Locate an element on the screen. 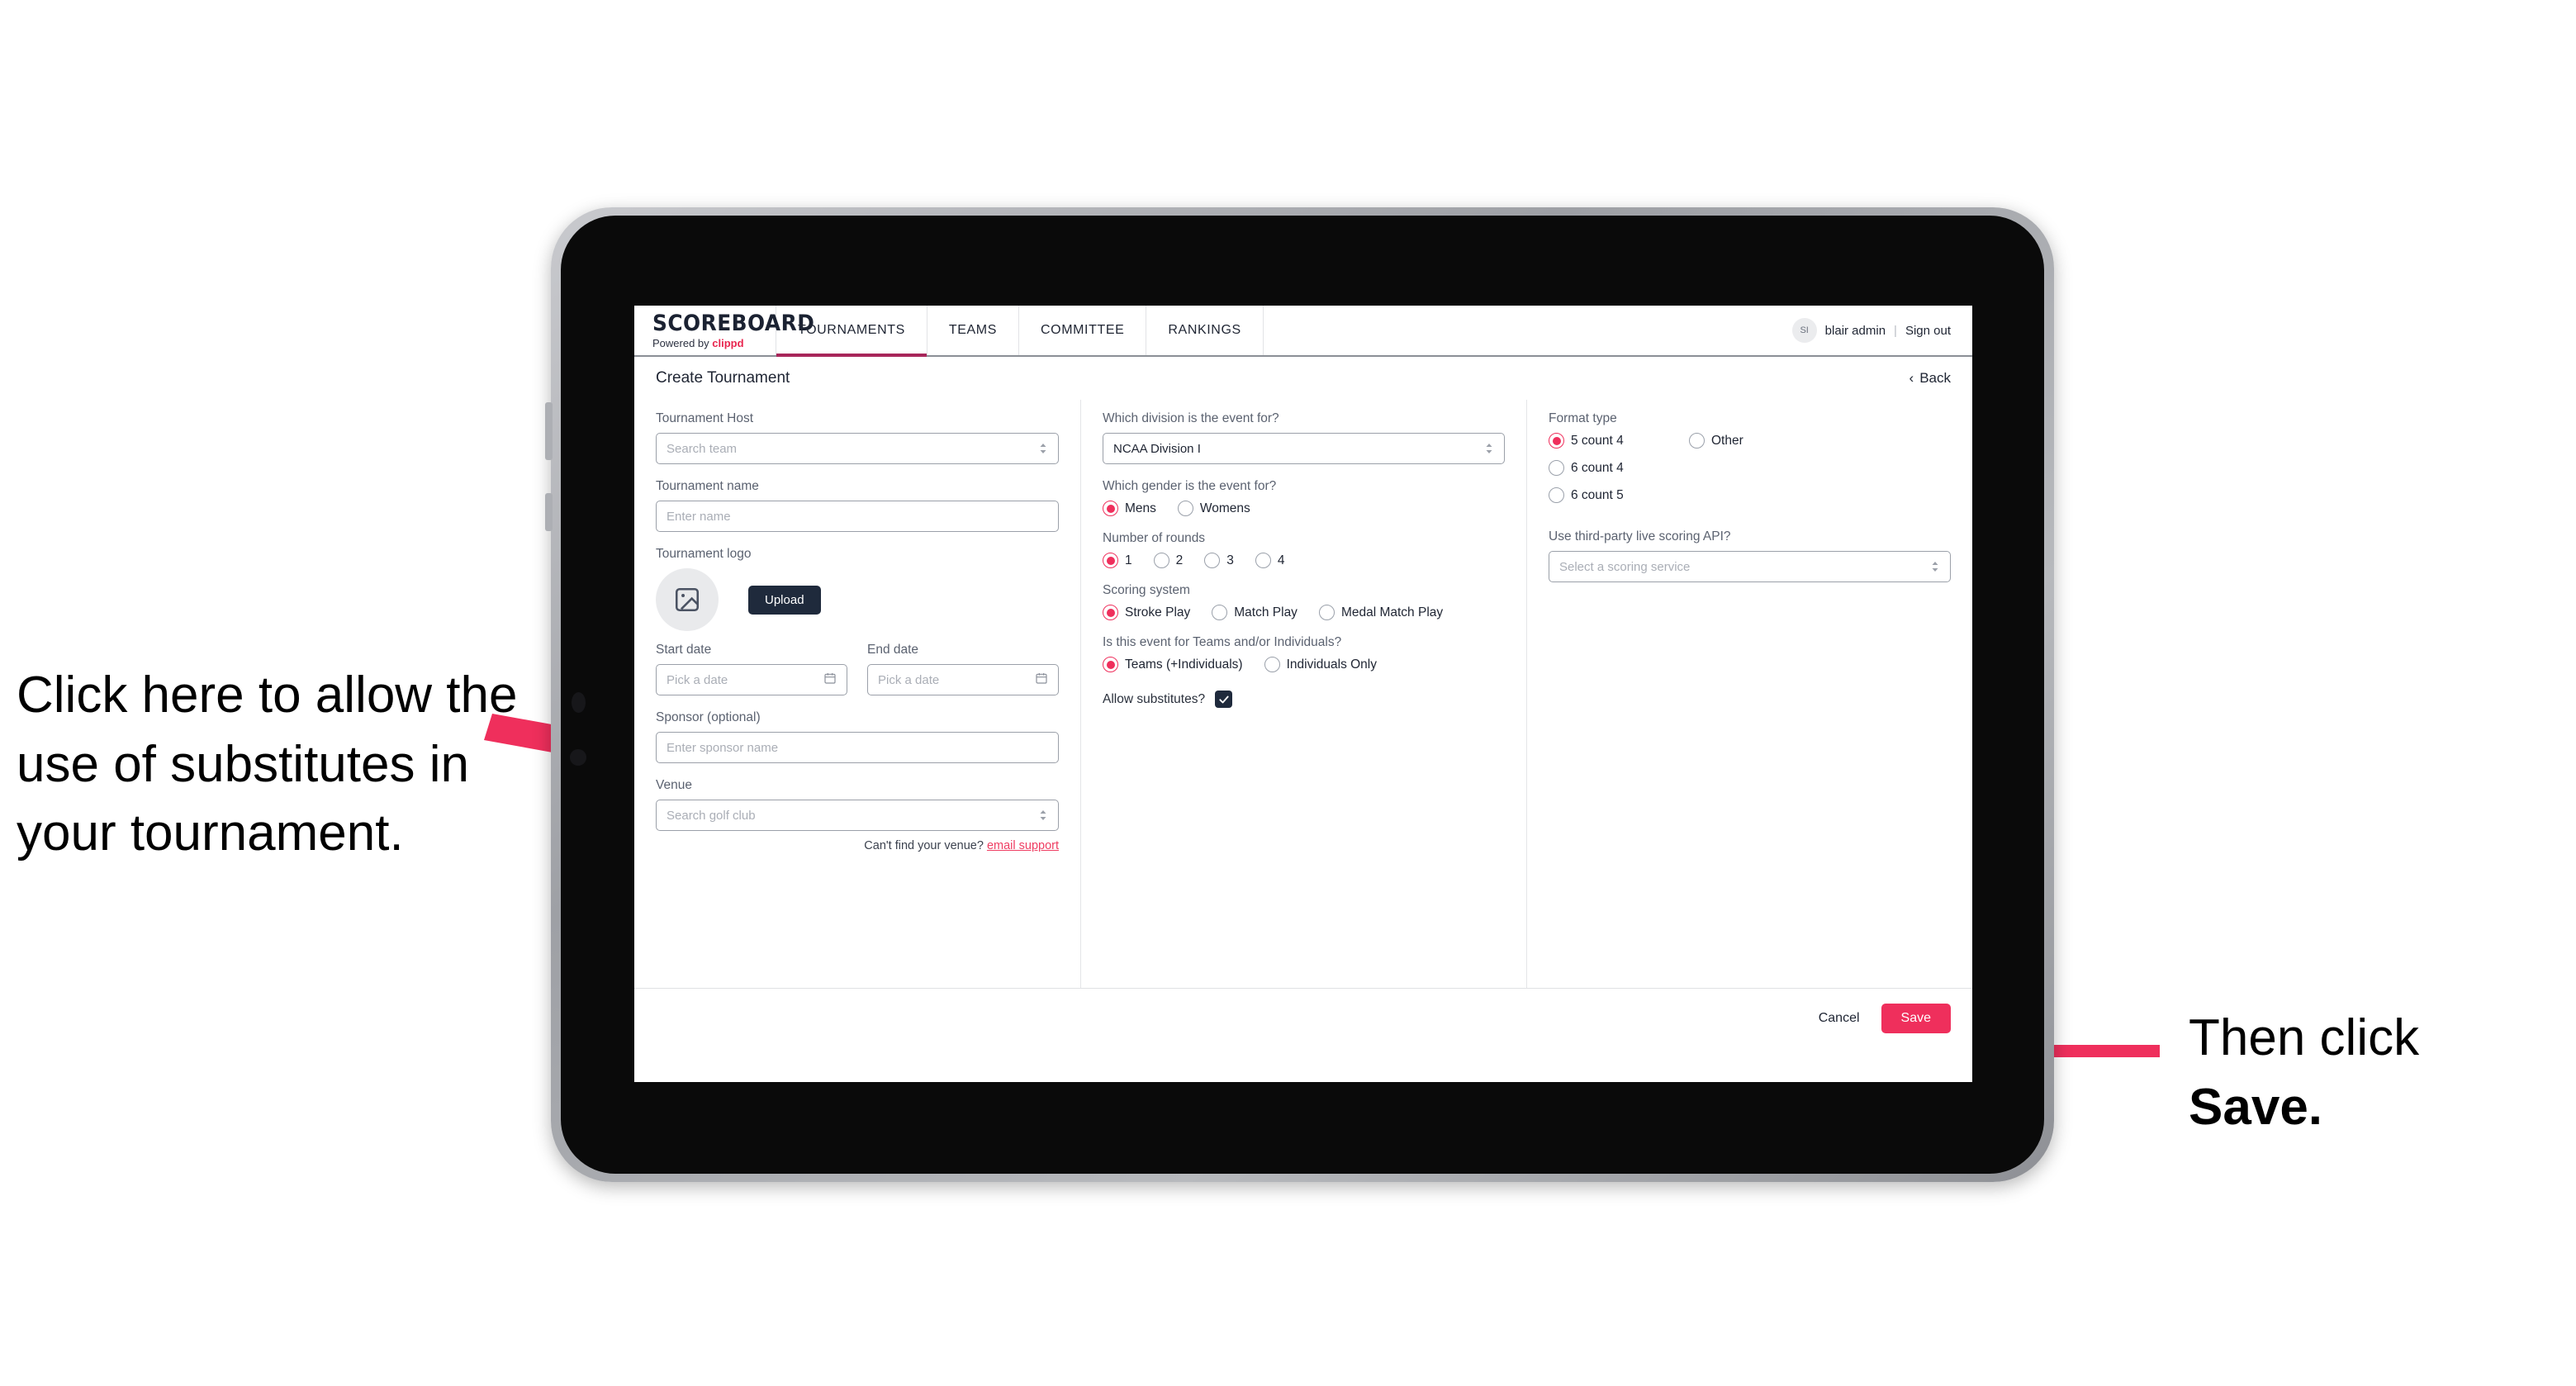  nav-tabs: TOURNAMENTS TEAMS COMMITTEE RANKINGS is located at coordinates (1020, 331).